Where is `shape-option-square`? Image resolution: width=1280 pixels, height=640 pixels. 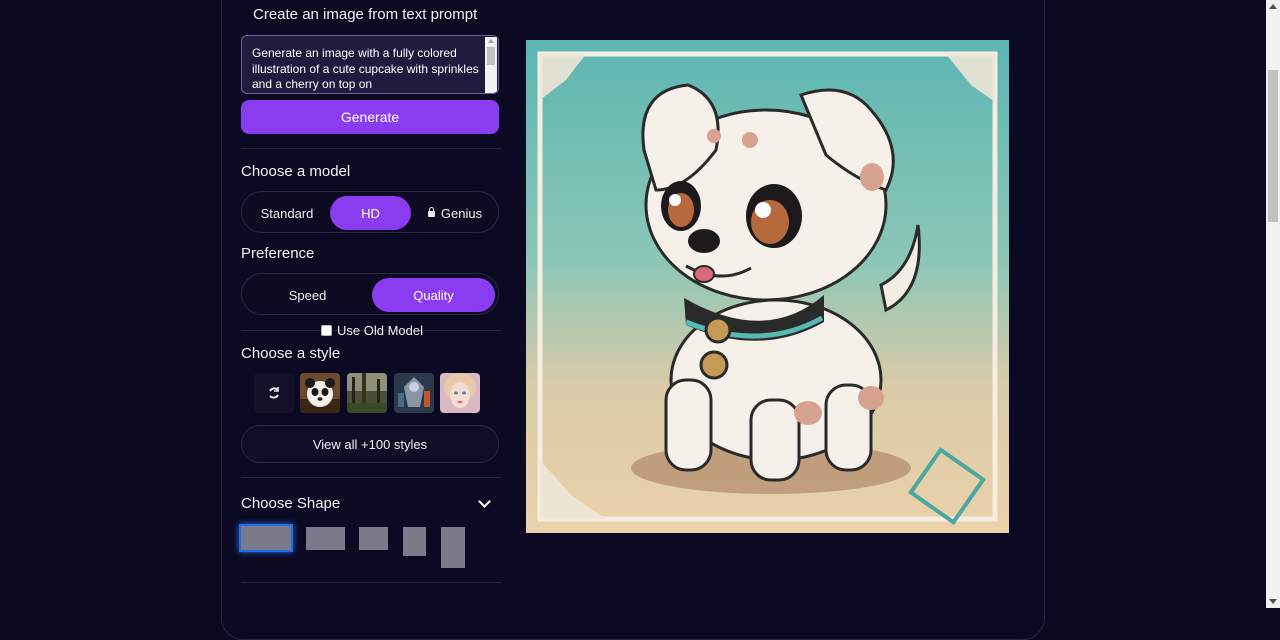 shape-option-square is located at coordinates (373, 538).